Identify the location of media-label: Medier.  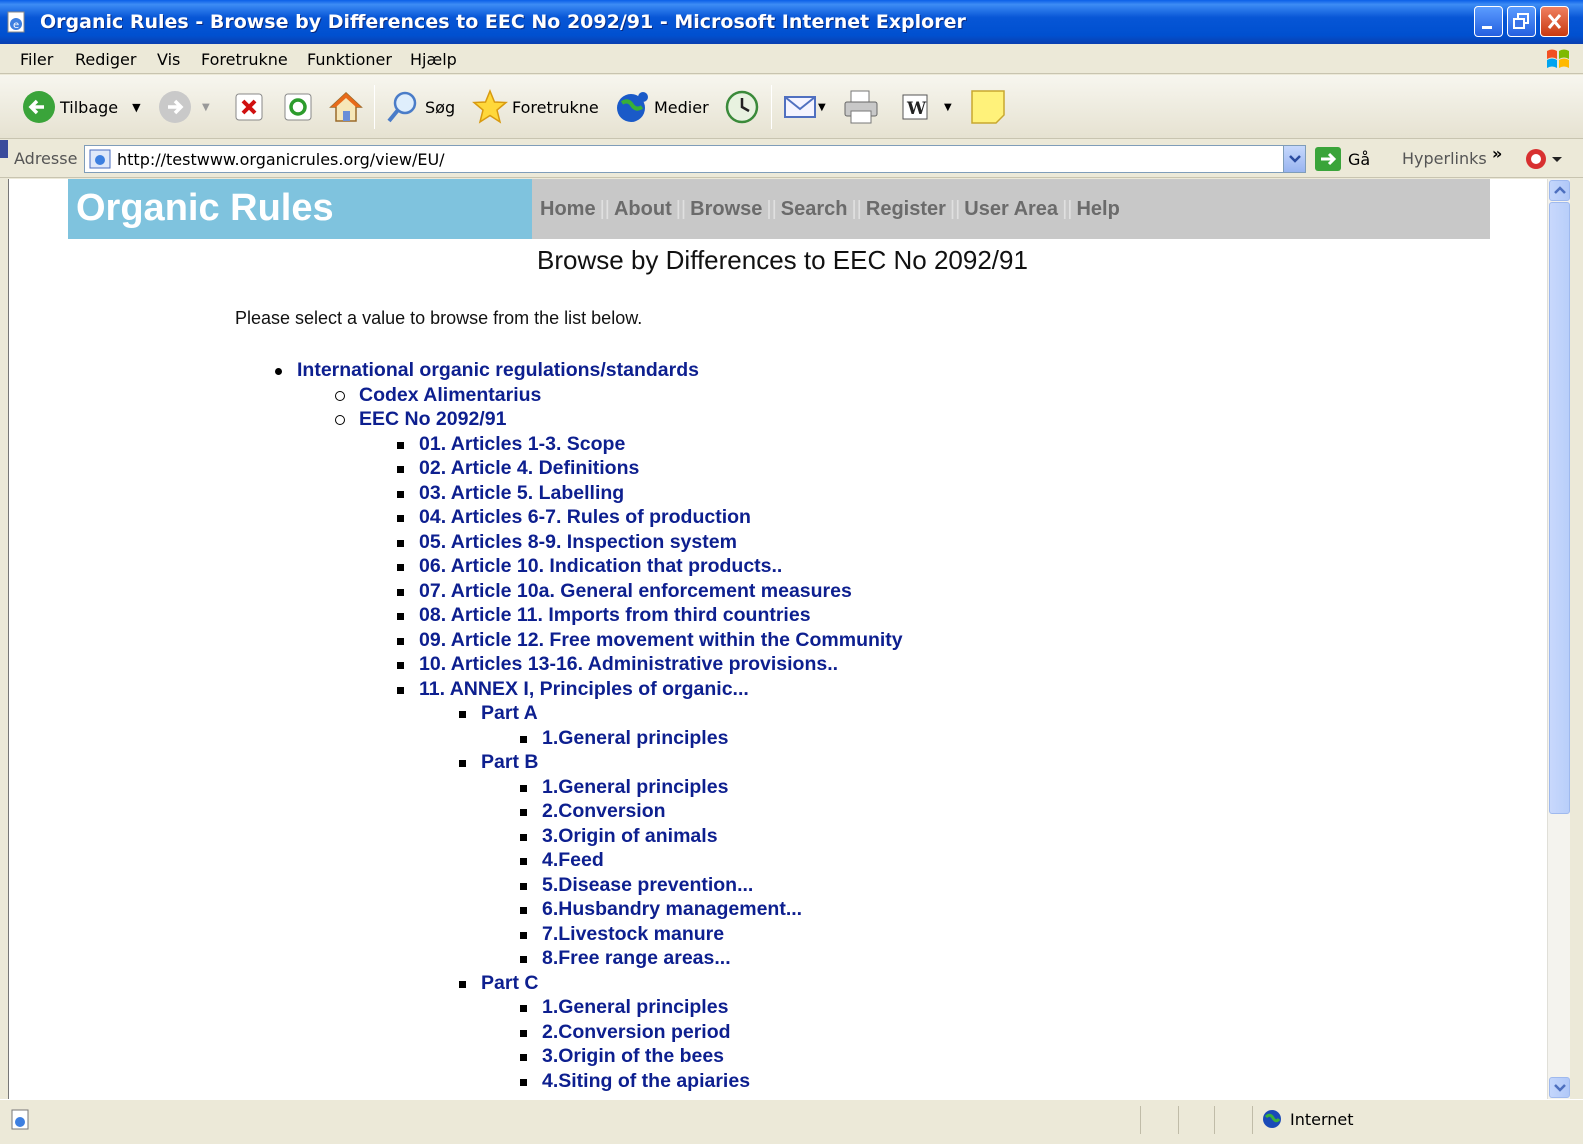
(681, 107).